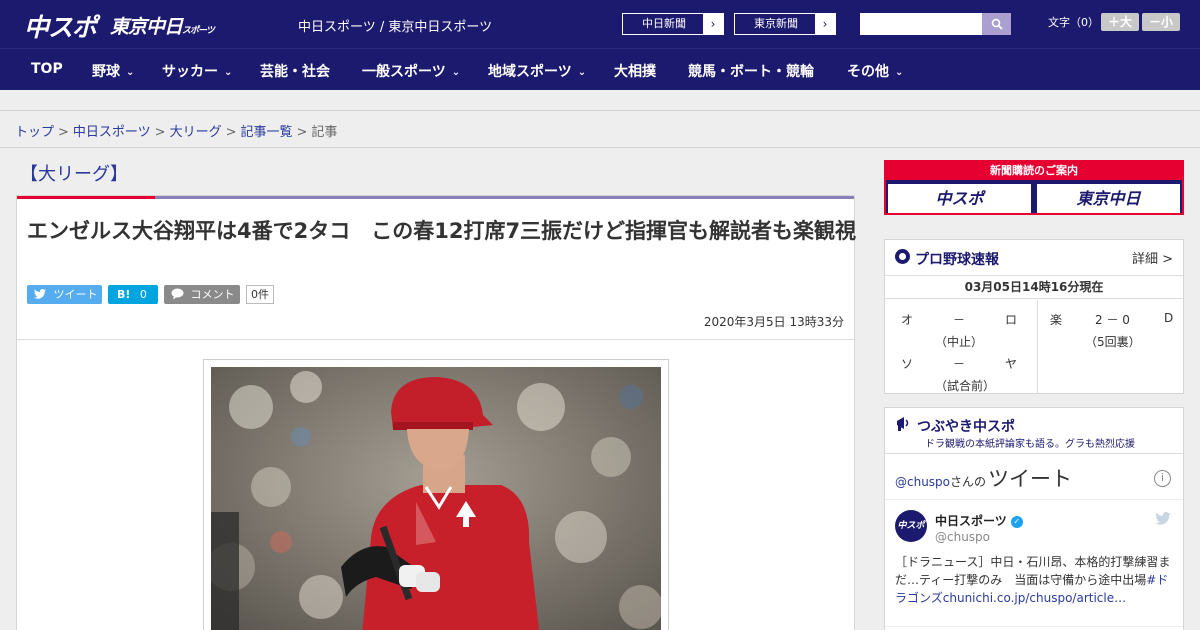  Describe the element at coordinates (196, 132) in the screenshot. I see `breadcrumb-link-mlb: 大リーグ` at that location.